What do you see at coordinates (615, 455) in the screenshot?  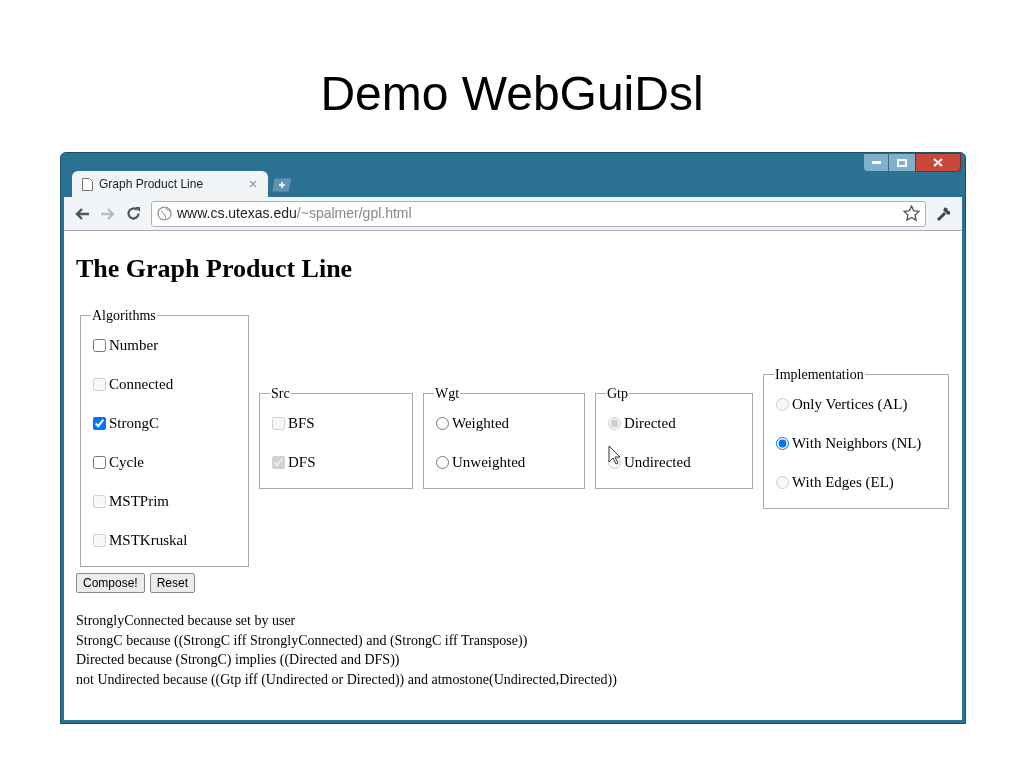 I see `mouse-pointer-icon` at bounding box center [615, 455].